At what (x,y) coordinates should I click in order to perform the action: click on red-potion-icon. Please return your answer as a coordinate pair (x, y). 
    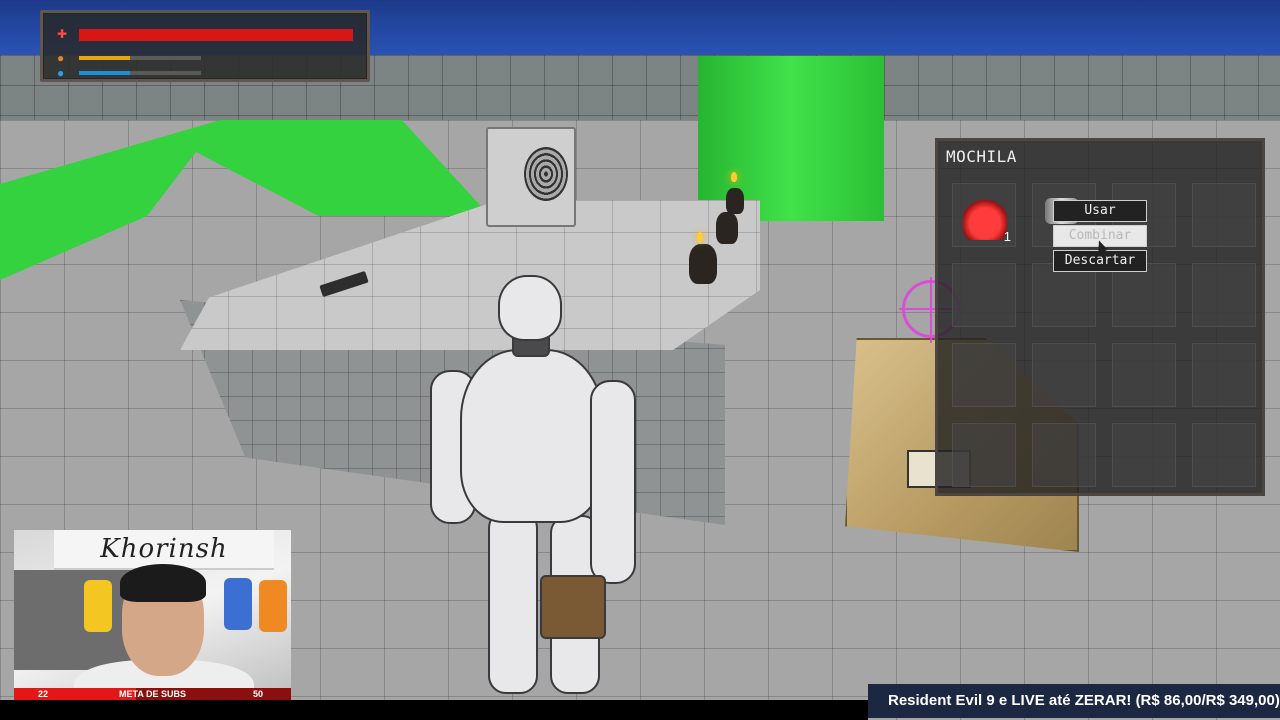
    Looking at the image, I should click on (985, 216).